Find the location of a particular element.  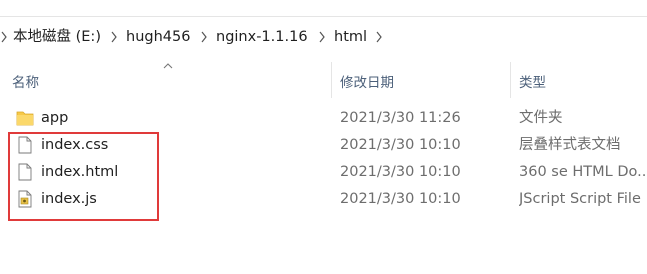

column-header: 名称 修改日期 类型 is located at coordinates (323, 80).